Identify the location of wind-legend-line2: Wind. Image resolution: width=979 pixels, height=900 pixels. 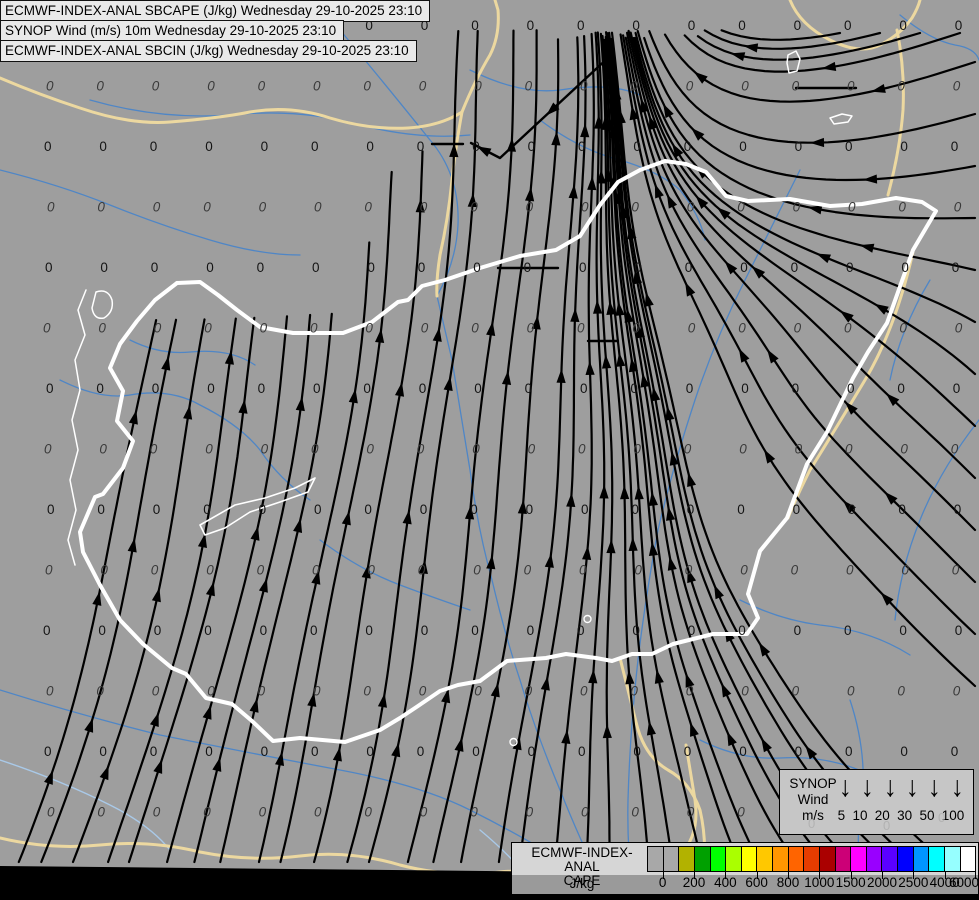
(813, 799).